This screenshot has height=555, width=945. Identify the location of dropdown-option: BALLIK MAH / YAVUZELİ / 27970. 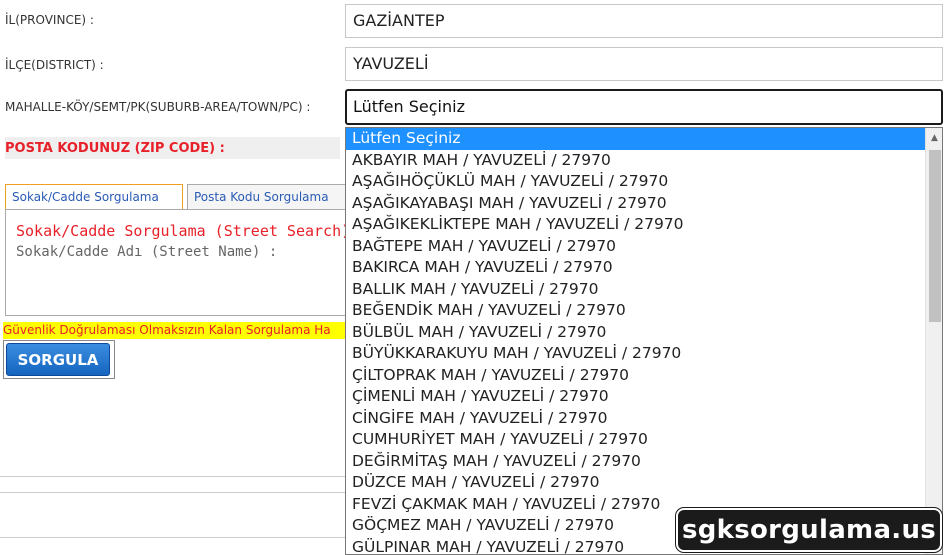
(636, 290).